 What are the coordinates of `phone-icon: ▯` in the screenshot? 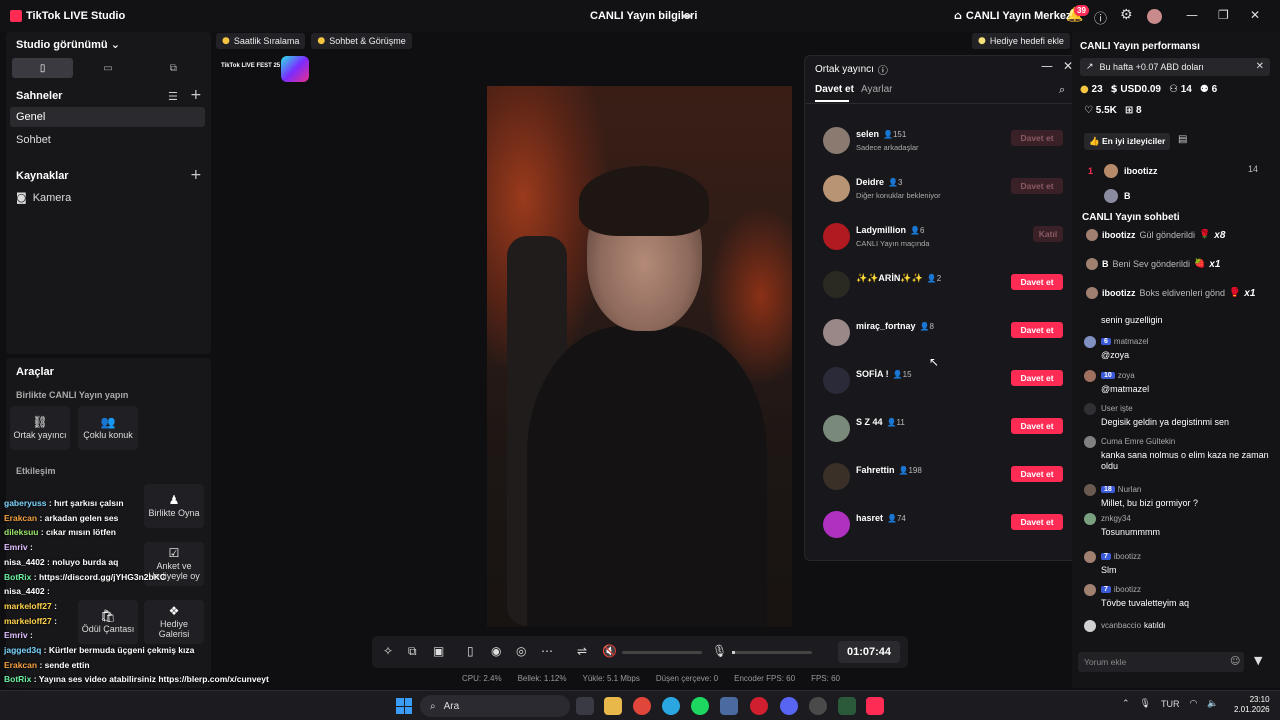 It's located at (470, 651).